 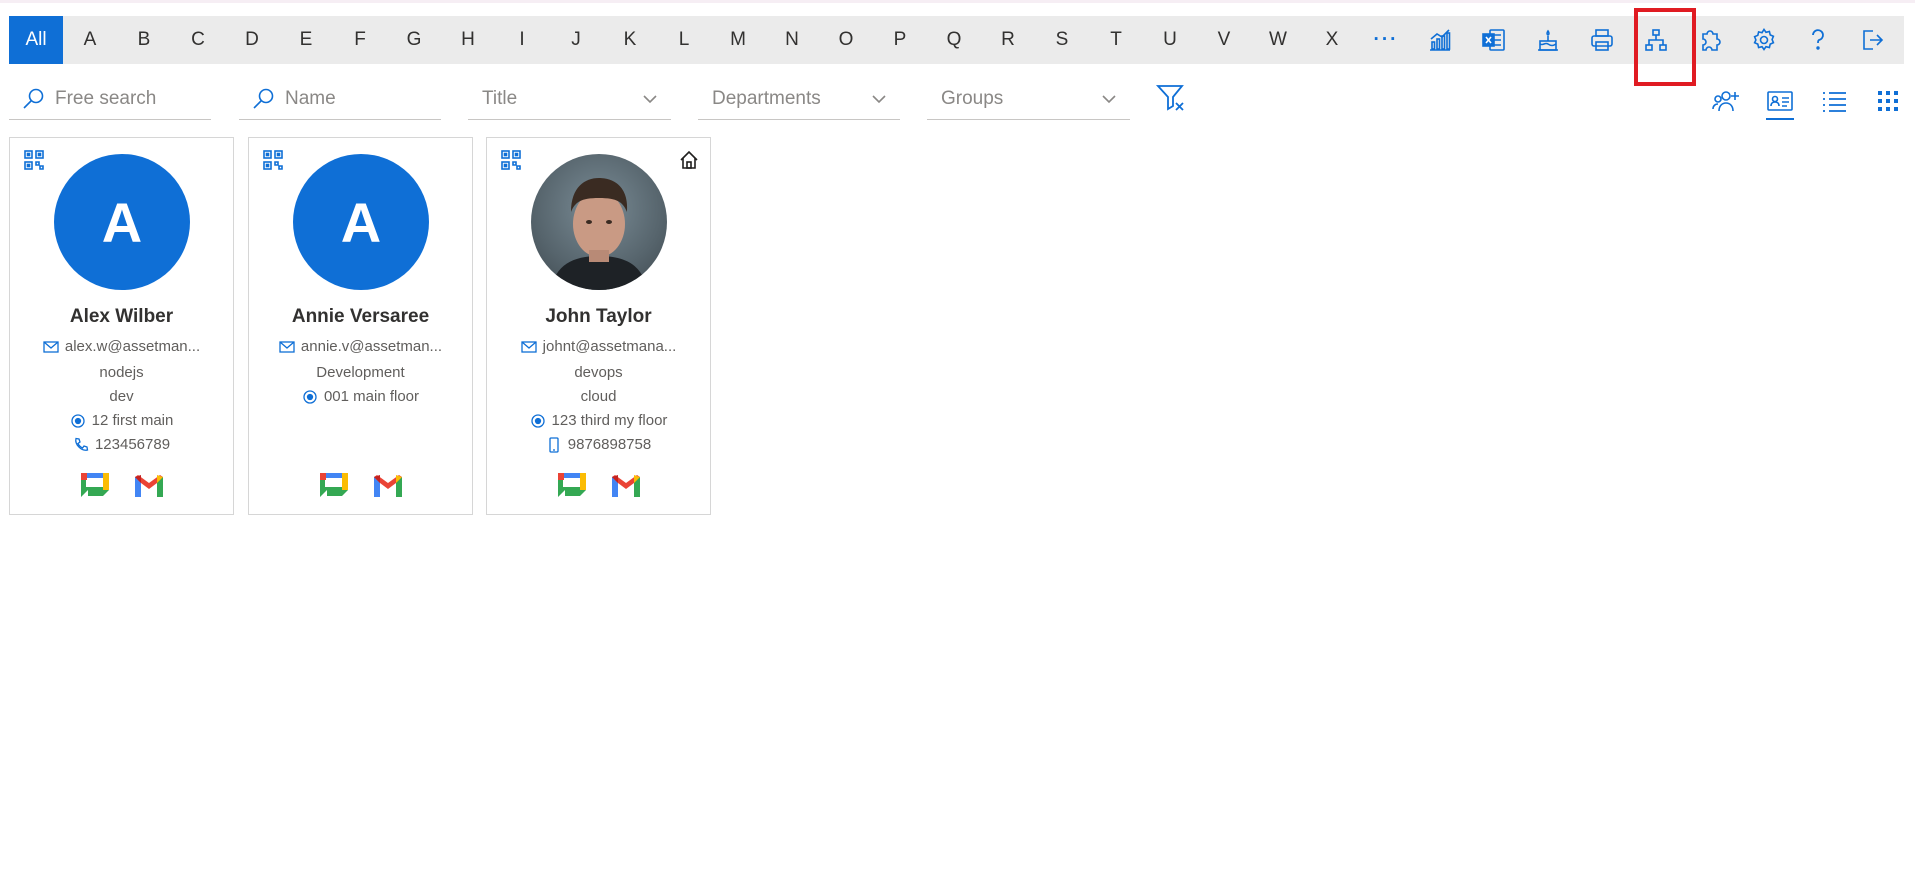 What do you see at coordinates (522, 40) in the screenshot?
I see `letter-i: I` at bounding box center [522, 40].